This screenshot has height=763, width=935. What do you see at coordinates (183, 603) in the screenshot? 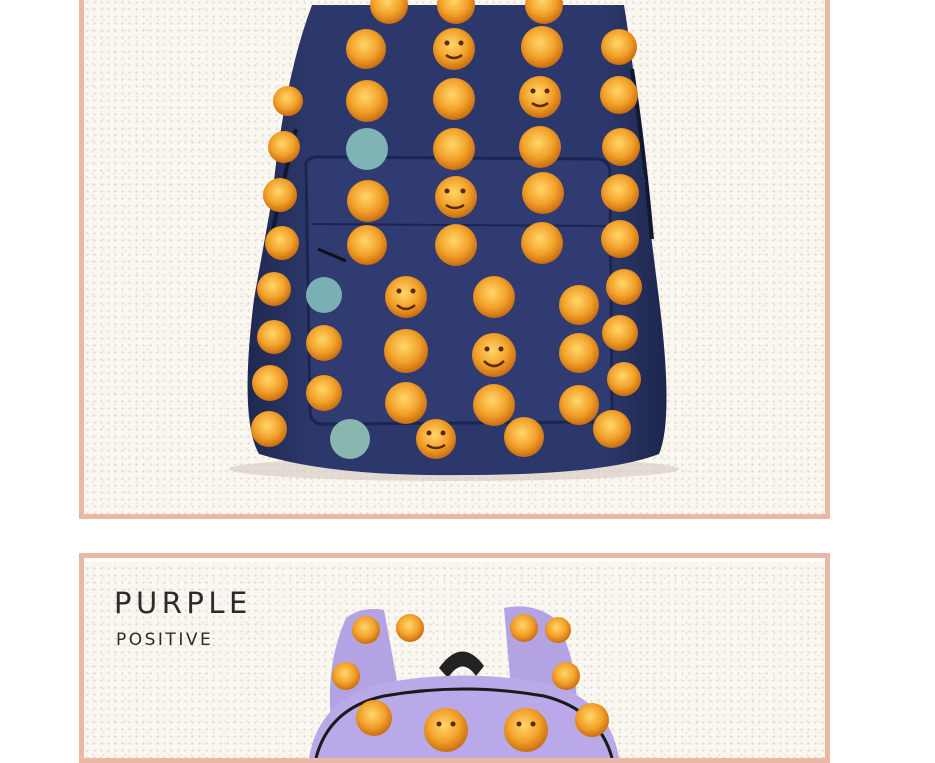
I see `color-name-heading: PURPLE` at bounding box center [183, 603].